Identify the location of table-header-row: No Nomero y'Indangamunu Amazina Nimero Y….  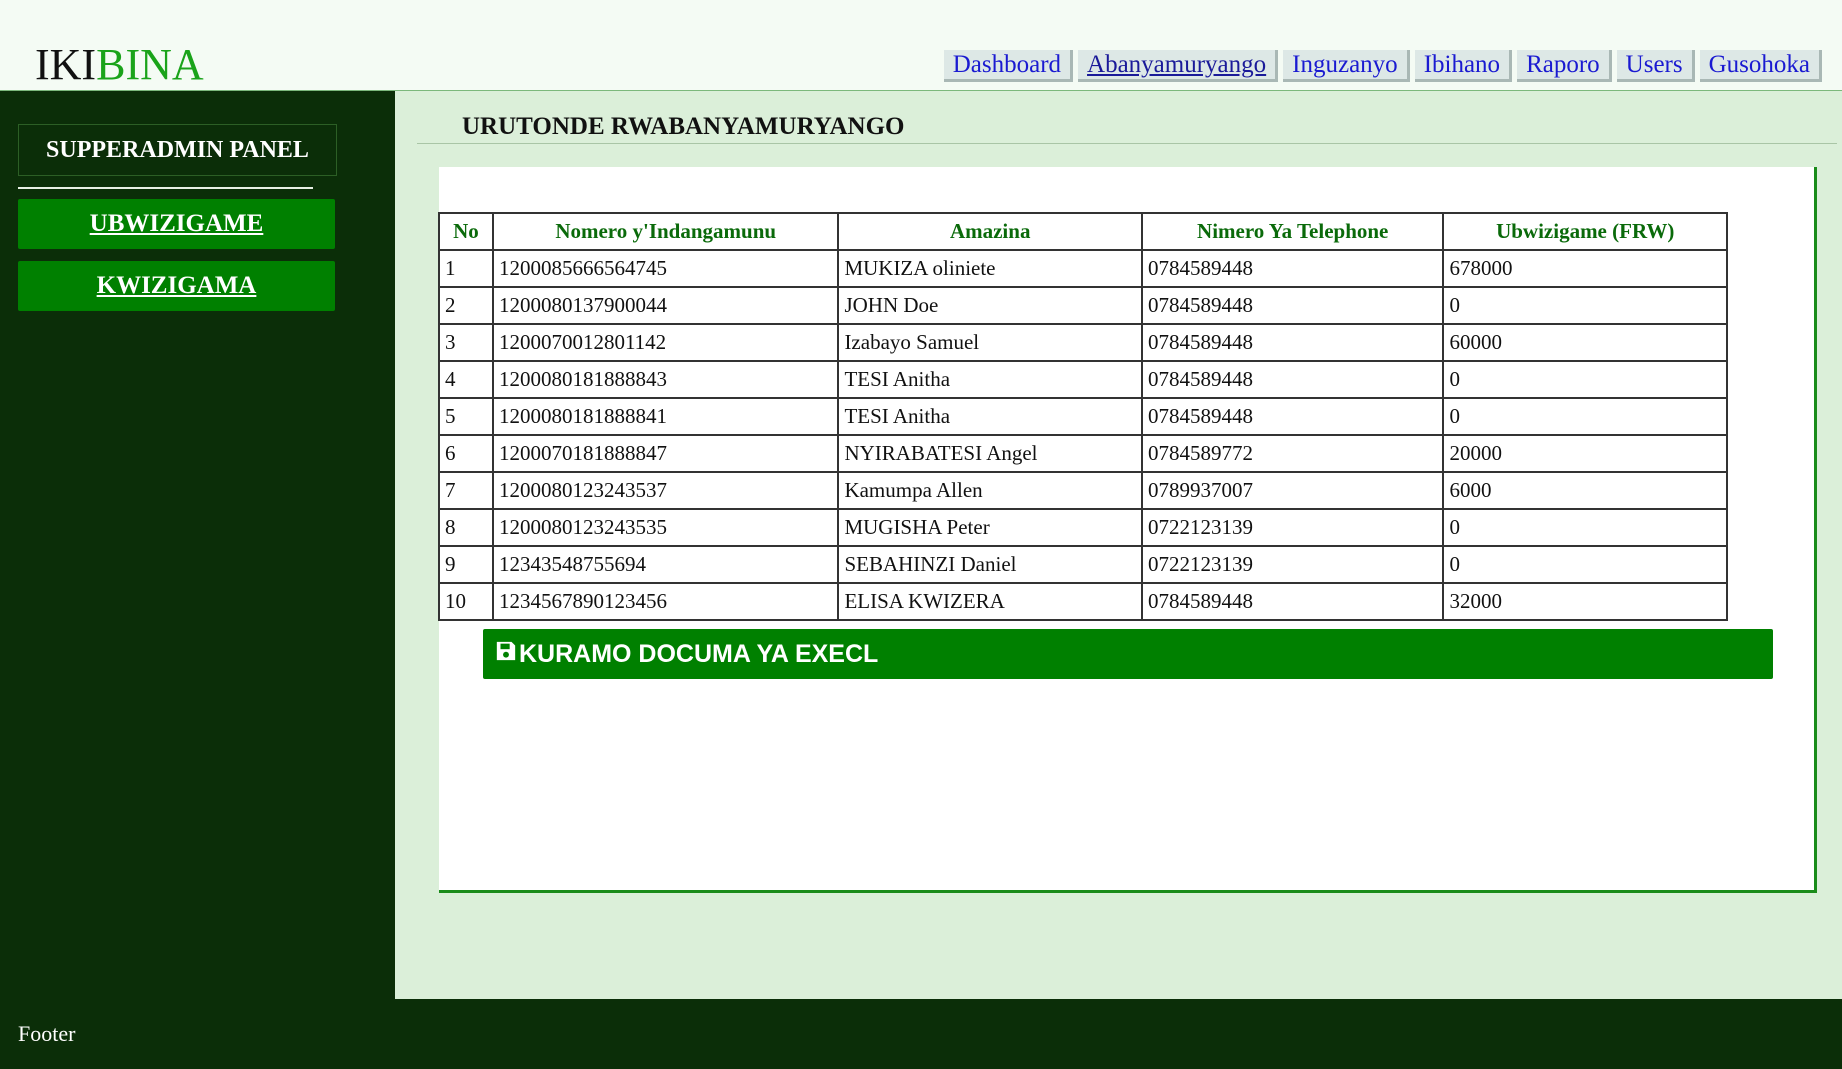
(1083, 231).